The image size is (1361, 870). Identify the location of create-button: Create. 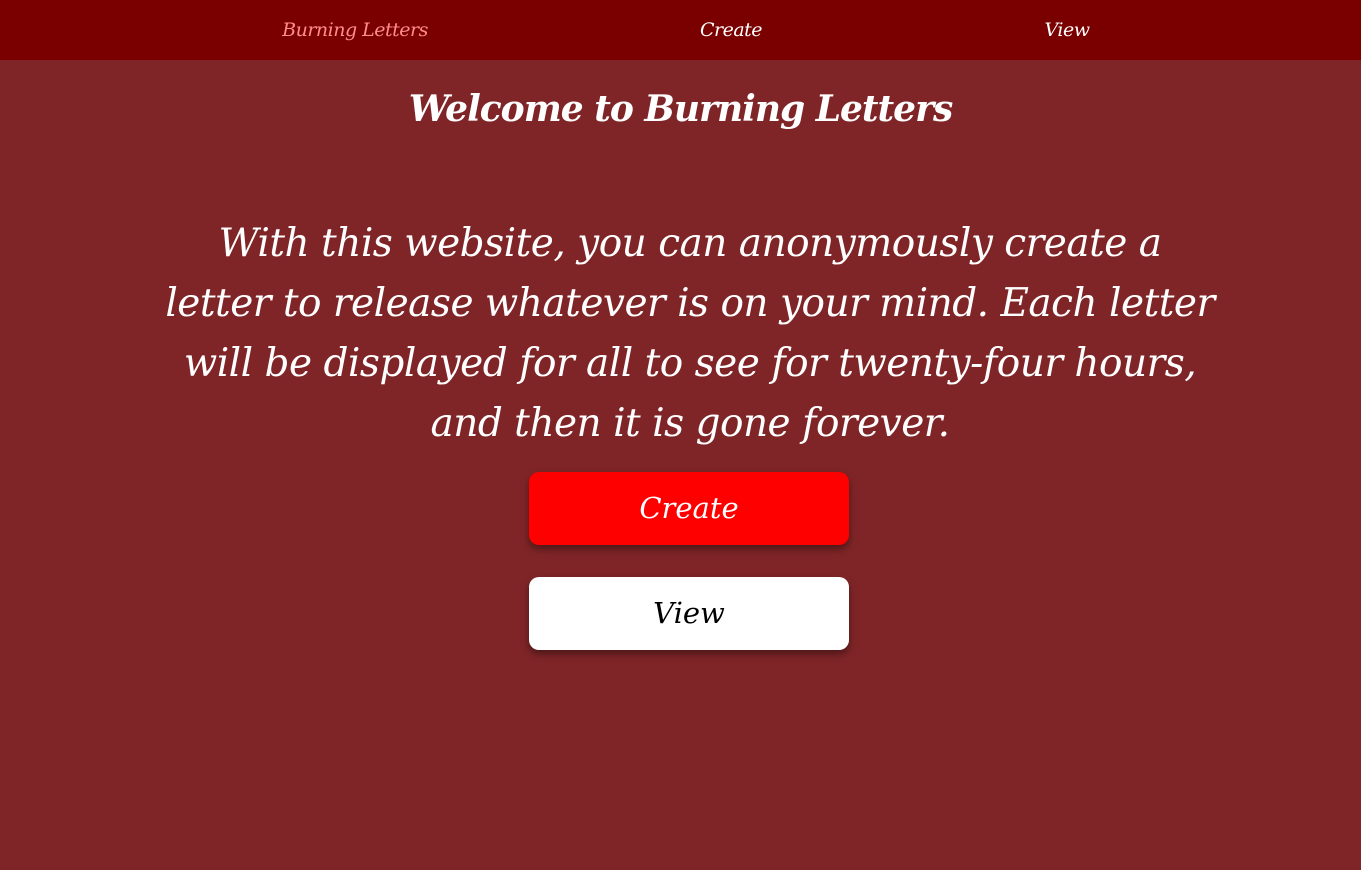
(689, 508).